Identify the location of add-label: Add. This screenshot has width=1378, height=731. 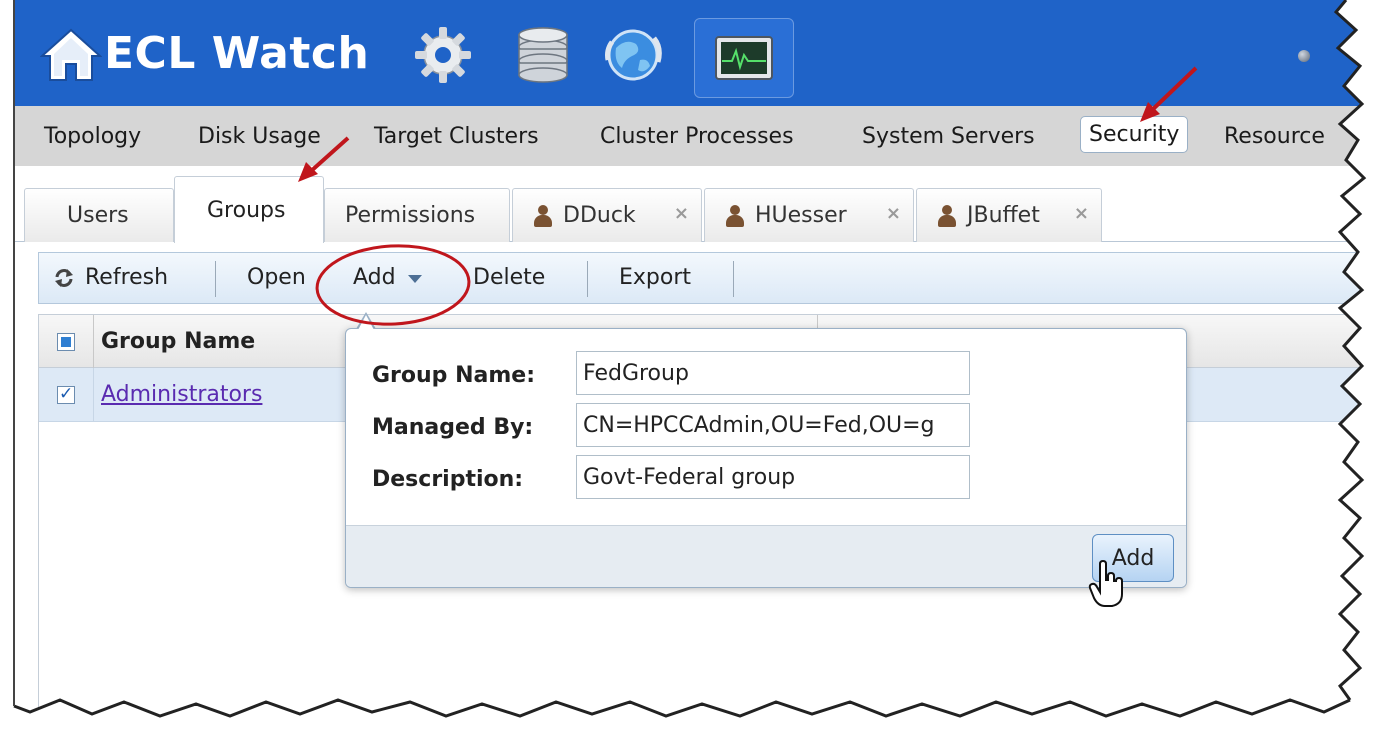
(374, 277).